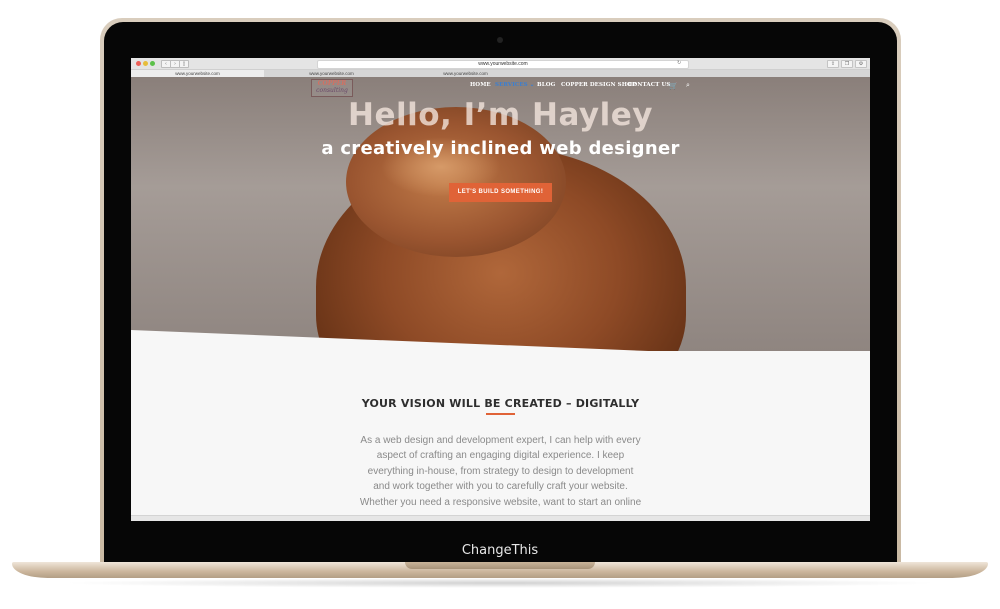 Image resolution: width=1000 pixels, height=609 pixels. What do you see at coordinates (833, 64) in the screenshot?
I see `share-icon: ⇪` at bounding box center [833, 64].